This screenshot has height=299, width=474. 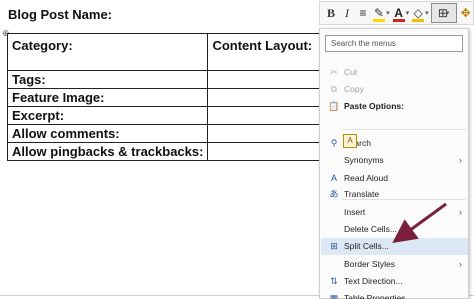 I want to click on border-styles-icon, so click(x=334, y=264).